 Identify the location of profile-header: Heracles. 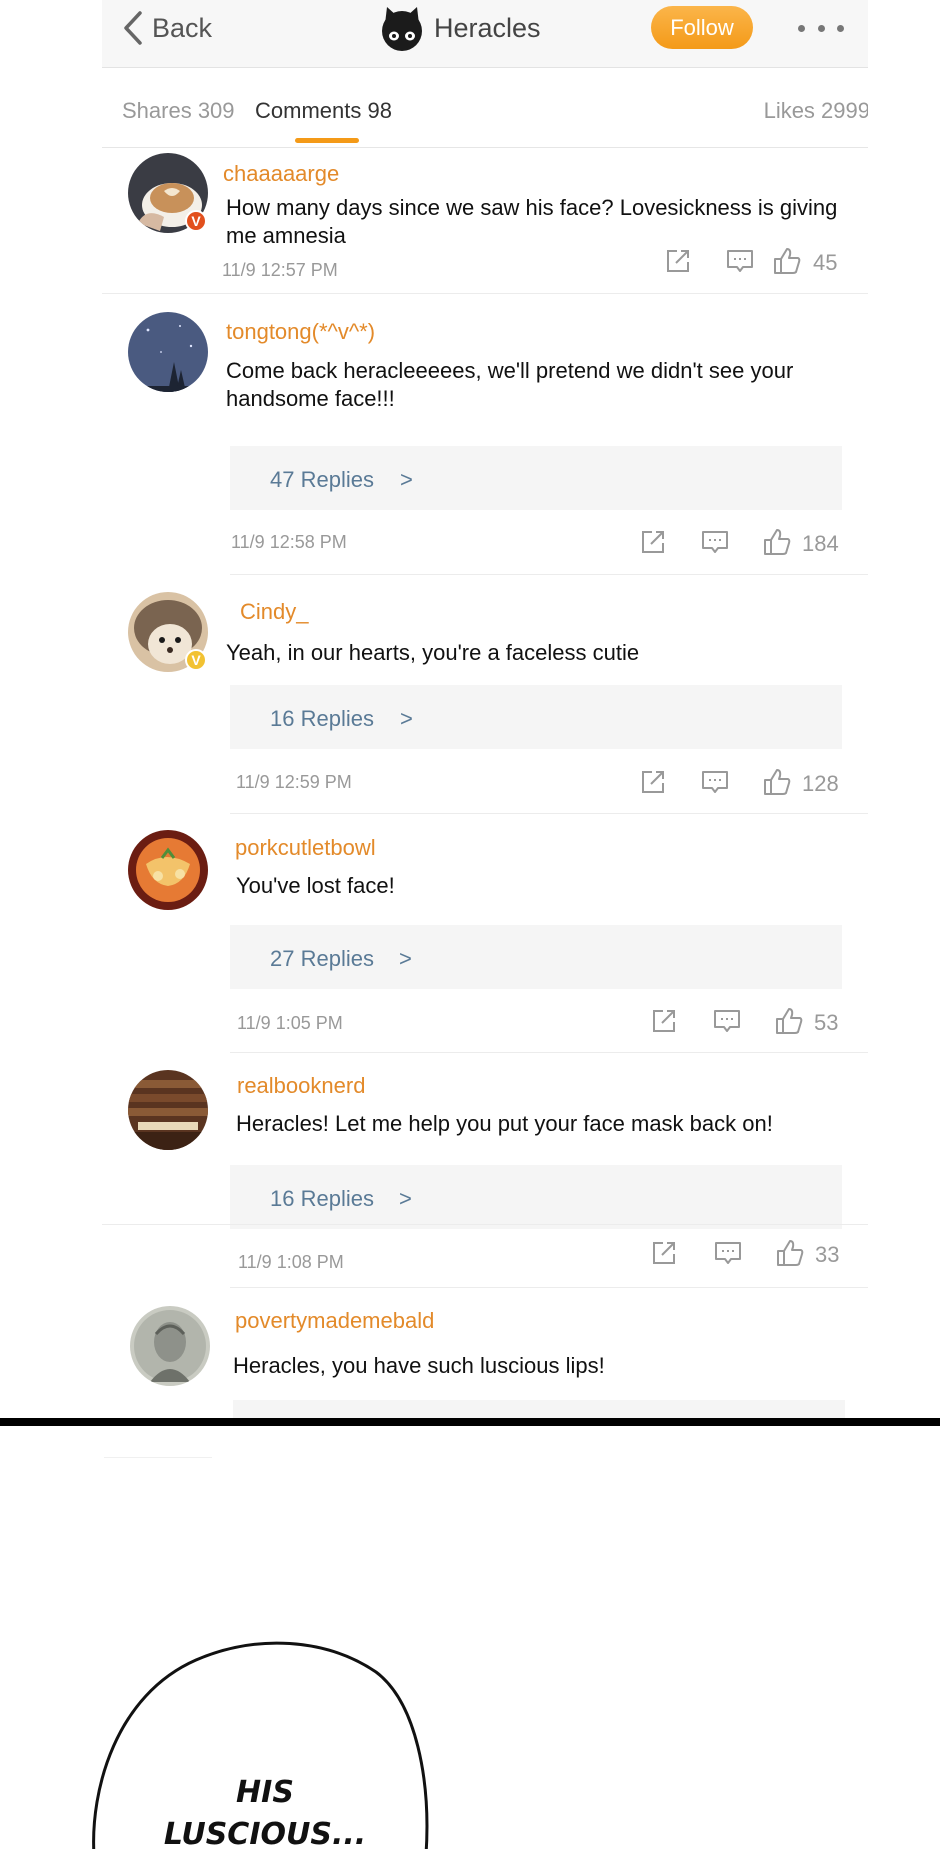
(460, 28).